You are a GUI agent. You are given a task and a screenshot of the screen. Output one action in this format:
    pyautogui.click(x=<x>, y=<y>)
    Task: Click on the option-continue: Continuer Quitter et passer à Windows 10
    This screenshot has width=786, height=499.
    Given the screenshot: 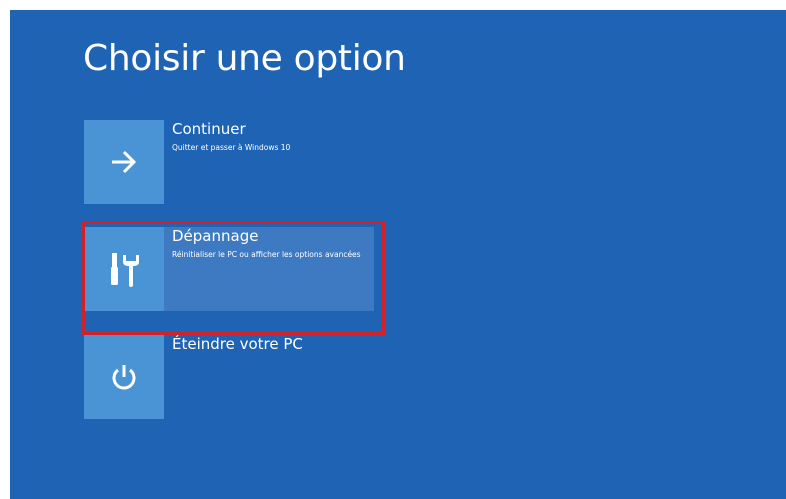 What is the action you would take?
    pyautogui.click(x=229, y=162)
    